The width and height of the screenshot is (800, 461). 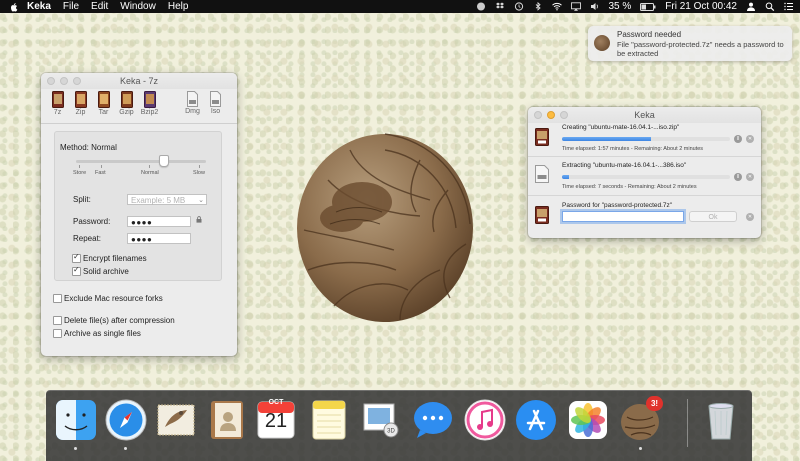 What do you see at coordinates (106, 271) in the screenshot?
I see `solid-archive-label: Solid archive` at bounding box center [106, 271].